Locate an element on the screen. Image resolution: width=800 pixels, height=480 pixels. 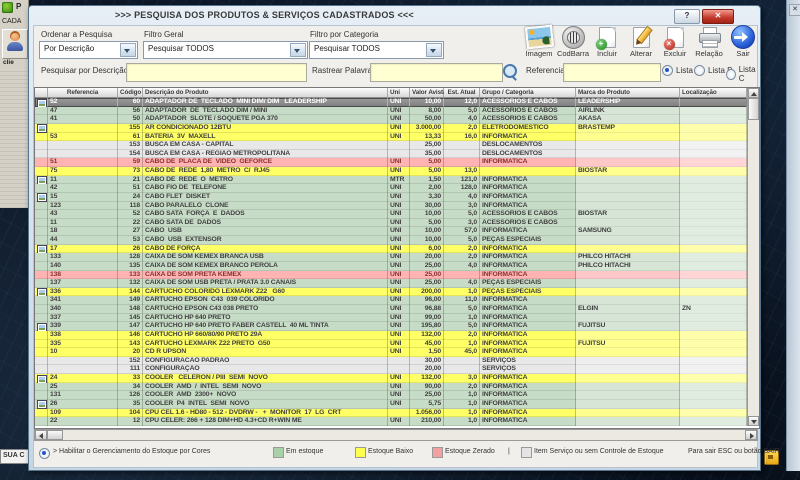
alterar-button: Alterar is located at coordinates (641, 43).